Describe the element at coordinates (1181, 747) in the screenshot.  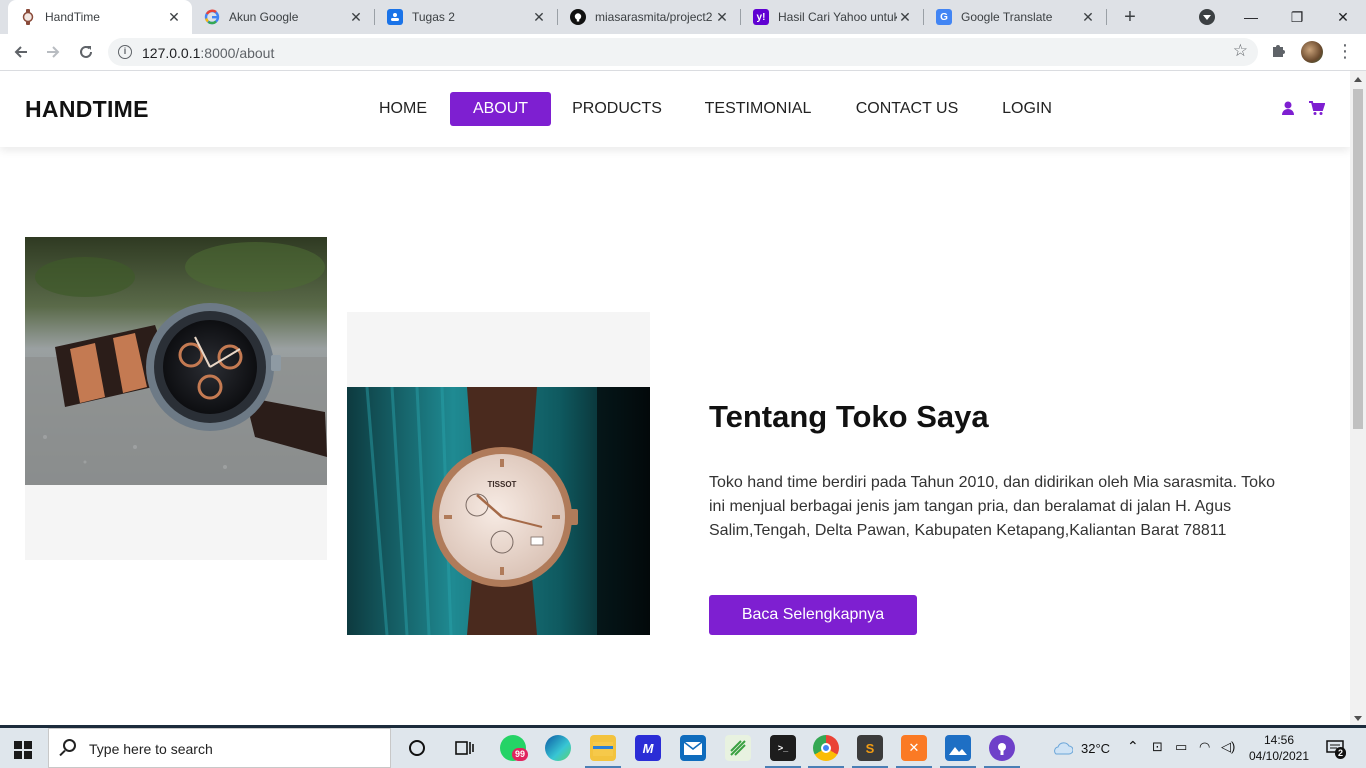
I see `battery-icon: ▭` at that location.